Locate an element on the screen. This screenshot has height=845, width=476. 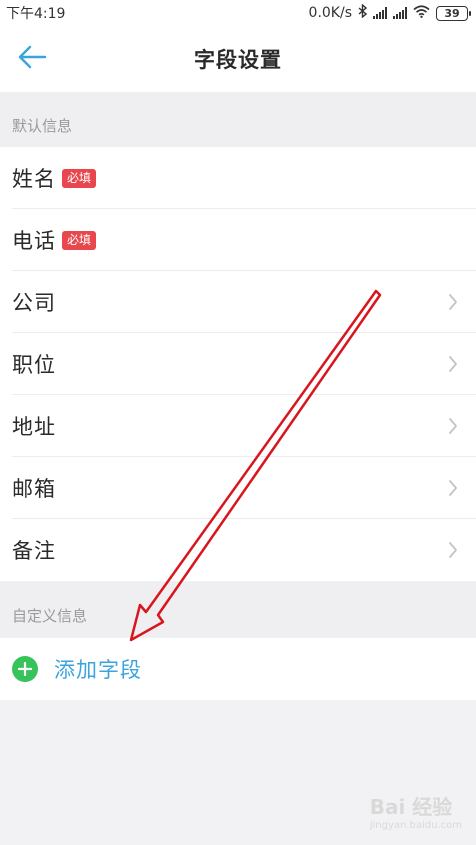
field-row-notes: 备注 is located at coordinates (238, 550).